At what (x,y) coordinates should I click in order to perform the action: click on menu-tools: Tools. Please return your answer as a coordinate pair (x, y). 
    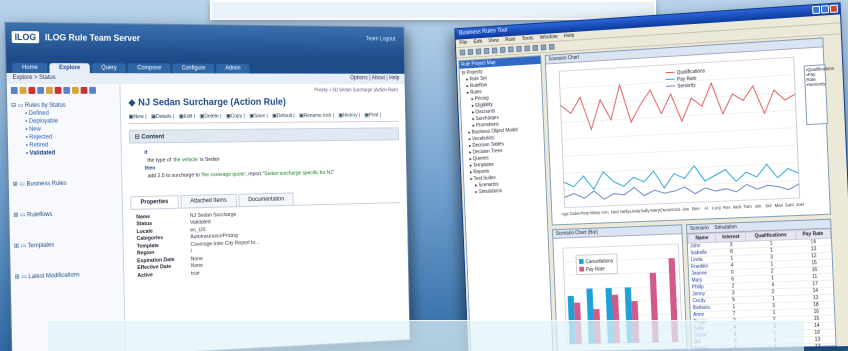
    Looking at the image, I should click on (528, 39).